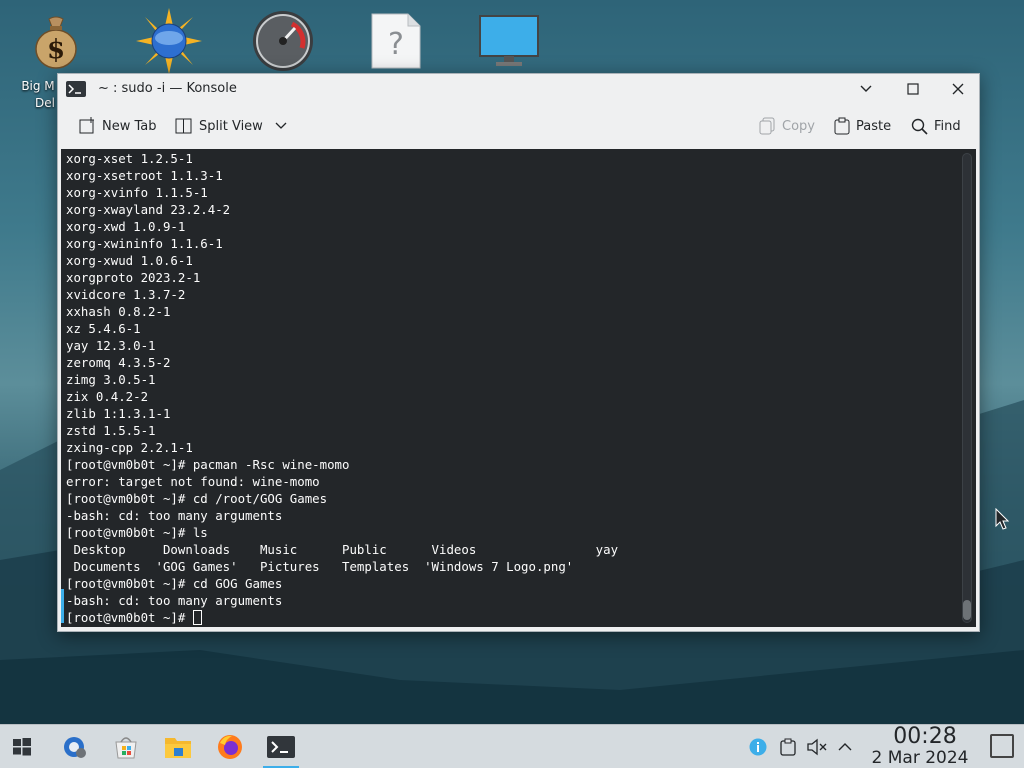  I want to click on tray-expand, so click(845, 747).